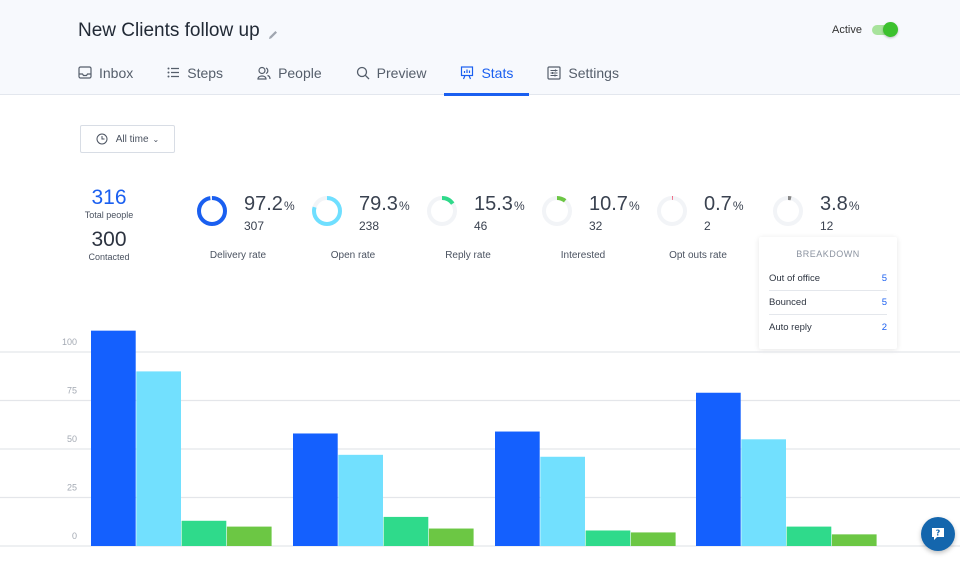  What do you see at coordinates (300, 72) in the screenshot?
I see `tab-people-label: People` at bounding box center [300, 72].